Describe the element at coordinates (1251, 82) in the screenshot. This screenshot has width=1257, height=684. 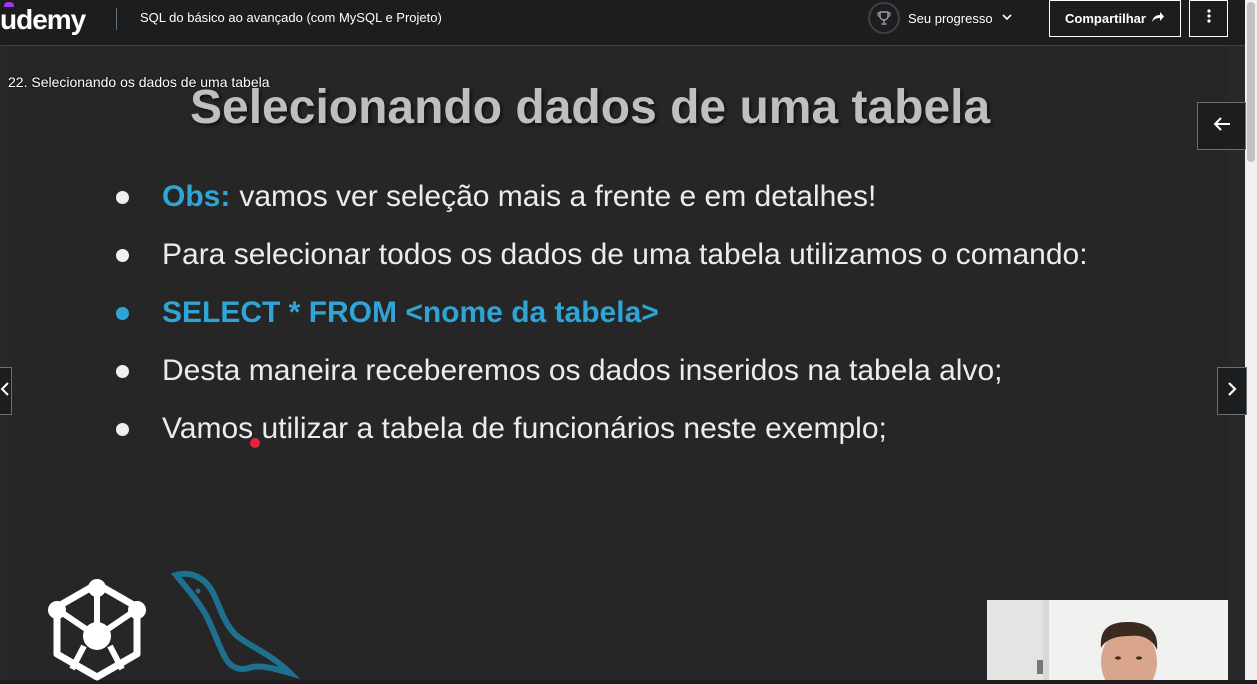
I see `scrollbar-thumb` at that location.